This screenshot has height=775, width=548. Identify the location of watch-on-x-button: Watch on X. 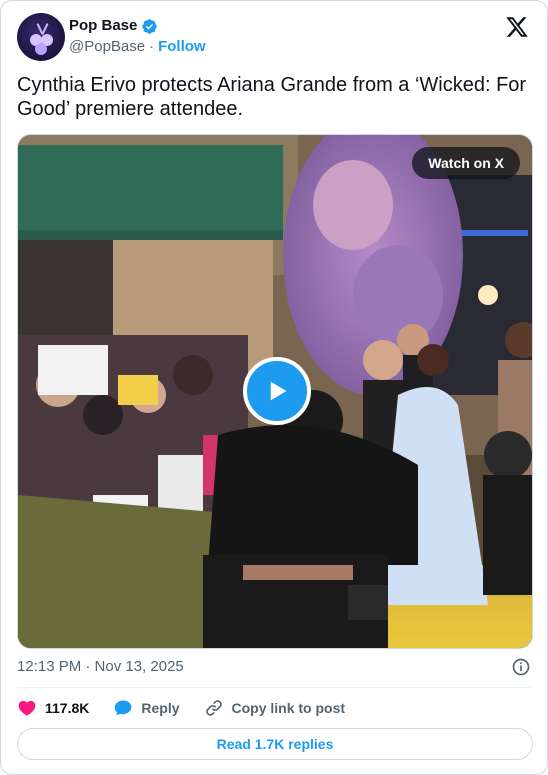
(466, 163).